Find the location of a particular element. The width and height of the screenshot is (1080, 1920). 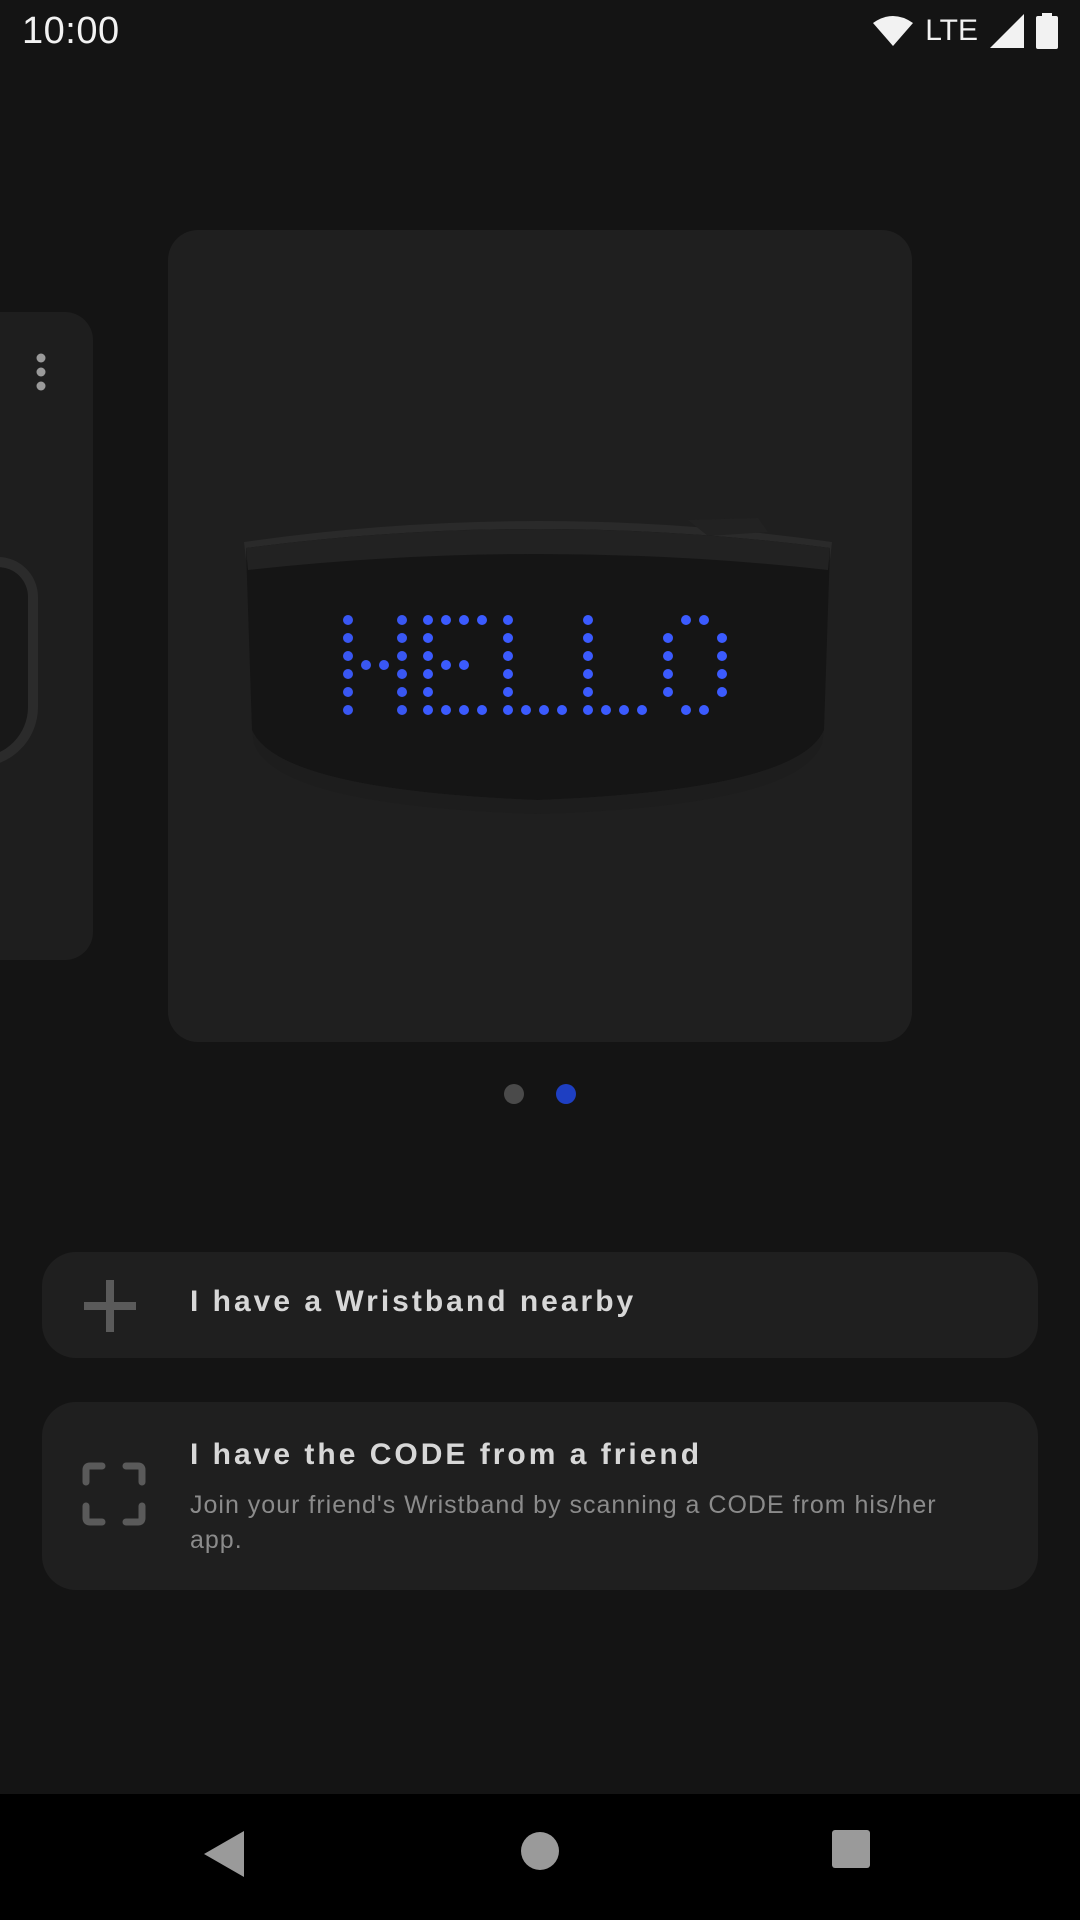

more-vert-icon is located at coordinates (41, 372).